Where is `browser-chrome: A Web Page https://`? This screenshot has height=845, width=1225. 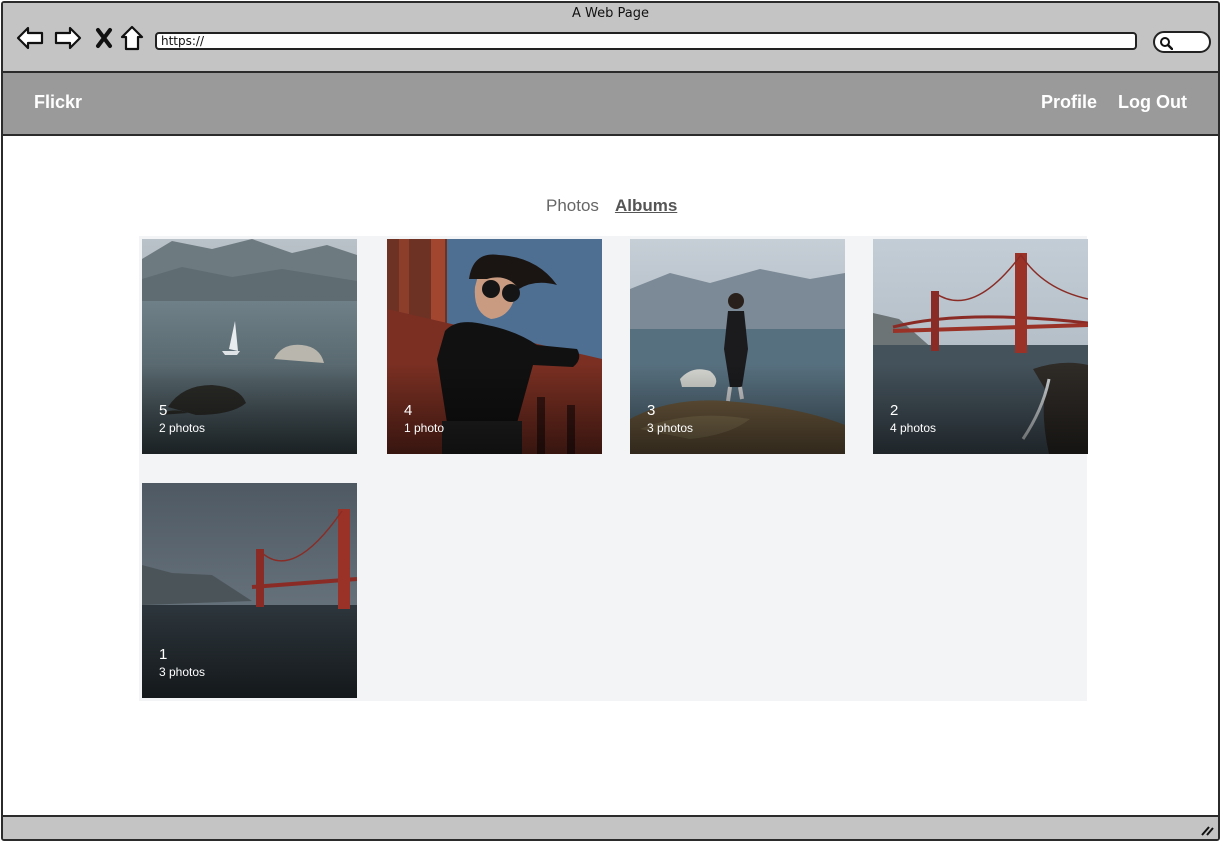
browser-chrome: A Web Page https:// is located at coordinates (610, 38).